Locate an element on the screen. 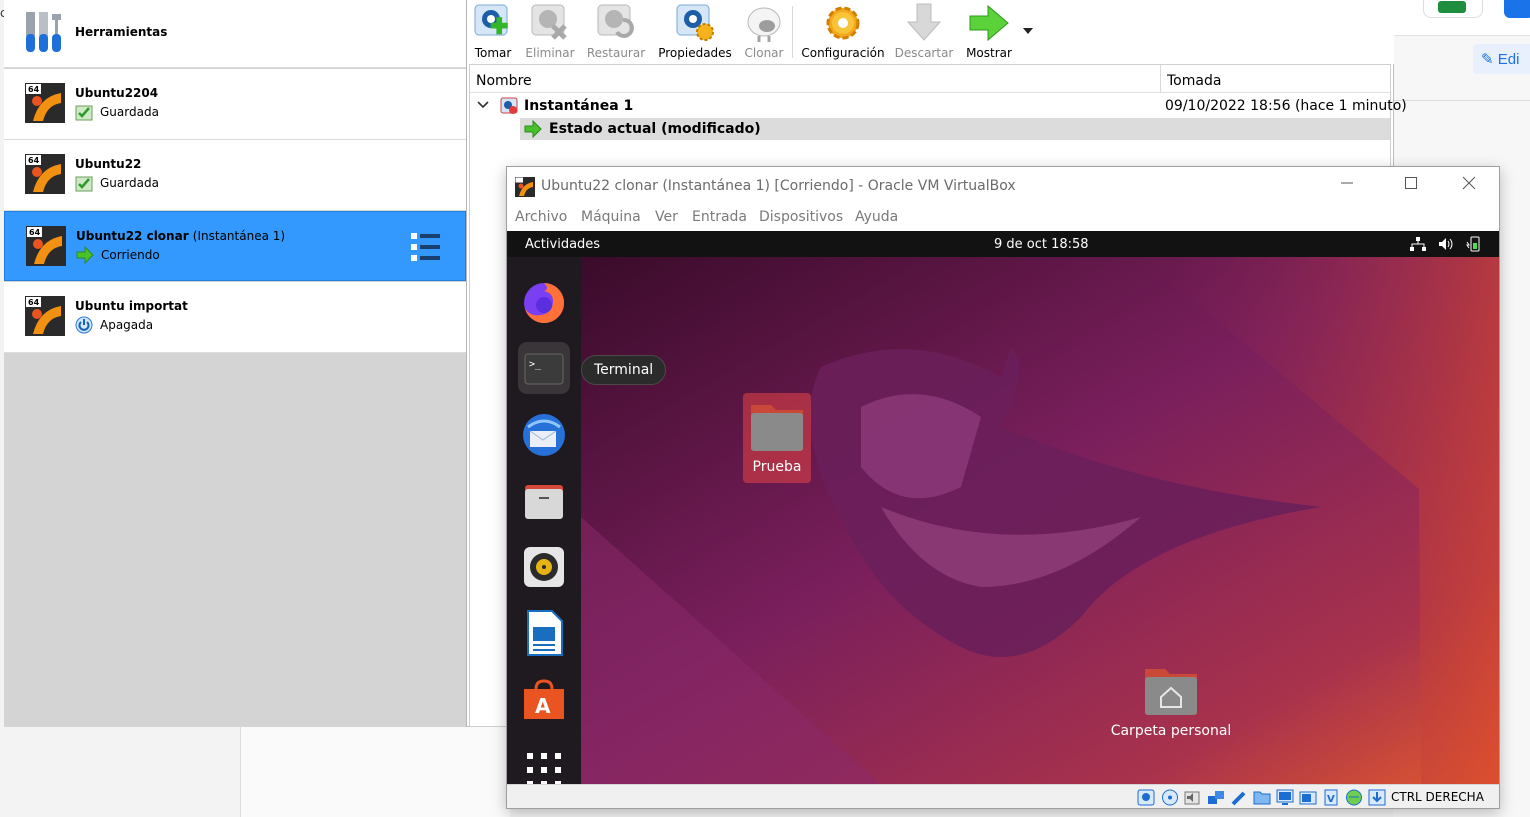 The image size is (1530, 817). show-button: Mostrar is located at coordinates (989, 32).